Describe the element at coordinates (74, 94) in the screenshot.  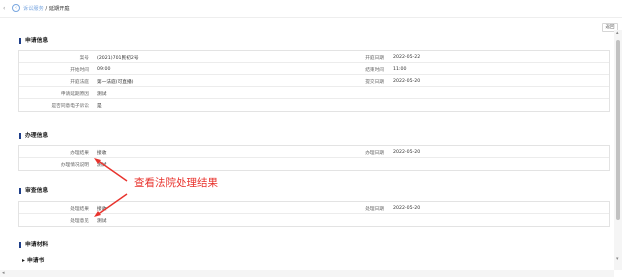
I see `field-label: 申请延期原因` at that location.